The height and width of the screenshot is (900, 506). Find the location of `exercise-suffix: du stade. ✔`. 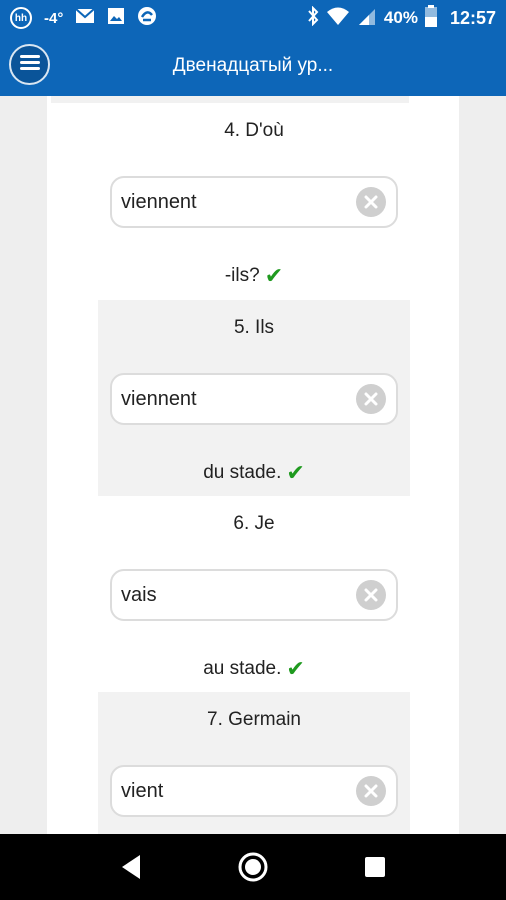

exercise-suffix: du stade. ✔ is located at coordinates (254, 473).